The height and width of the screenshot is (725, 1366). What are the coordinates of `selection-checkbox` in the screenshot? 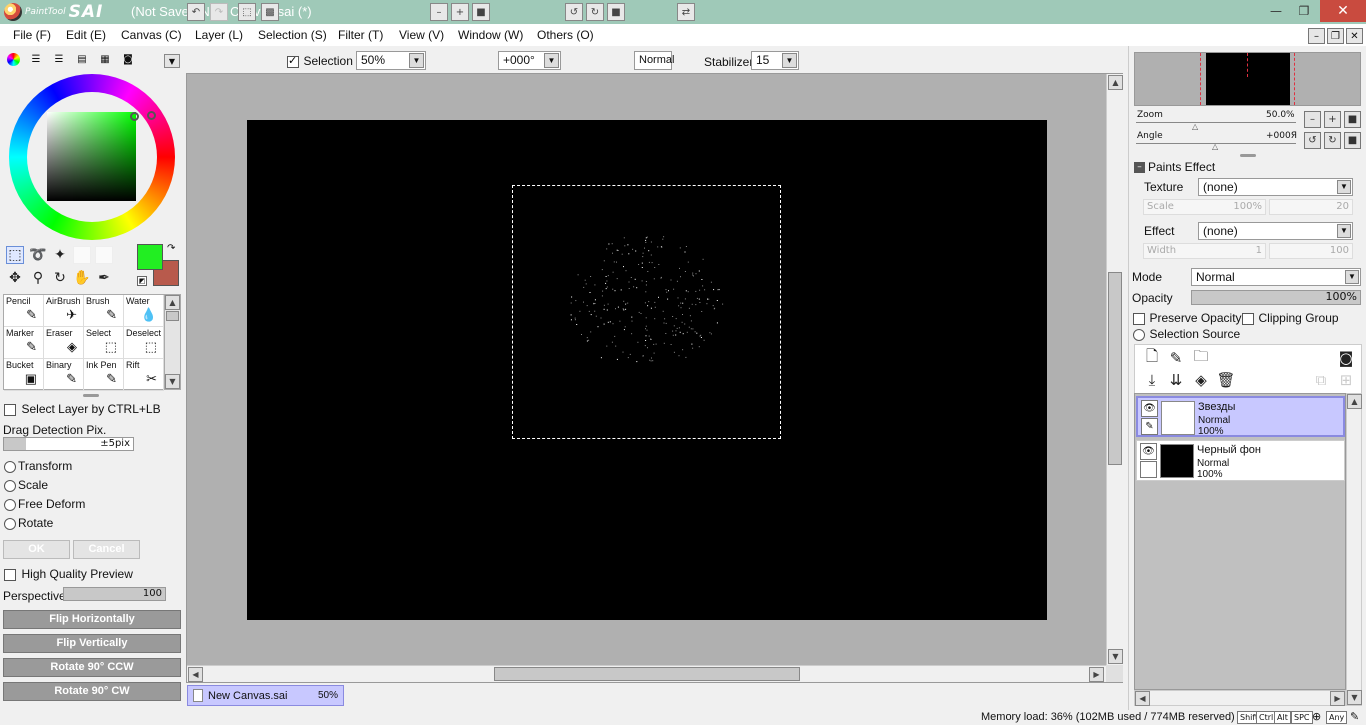 It's located at (293, 61).